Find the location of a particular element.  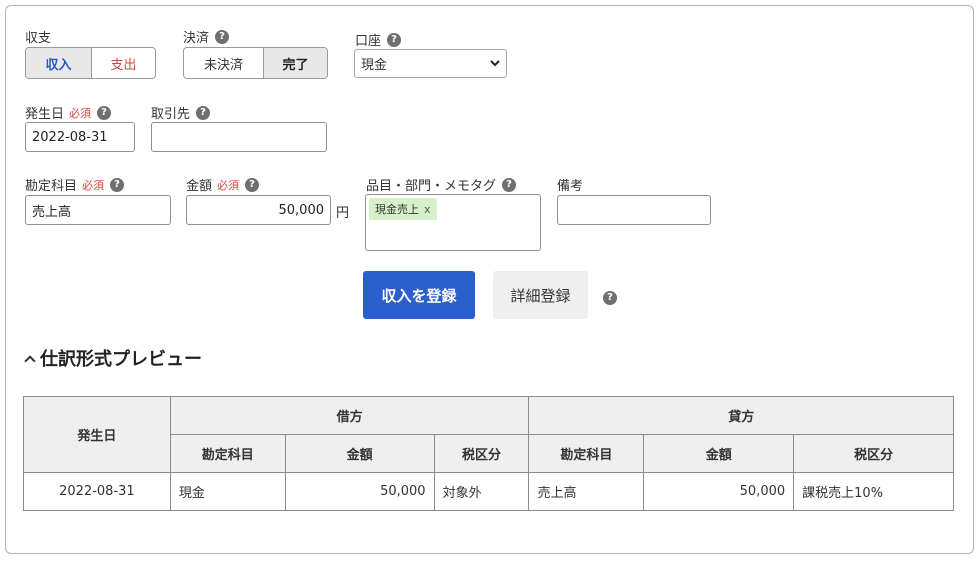

header-debit-amount: 金額 is located at coordinates (359, 453).